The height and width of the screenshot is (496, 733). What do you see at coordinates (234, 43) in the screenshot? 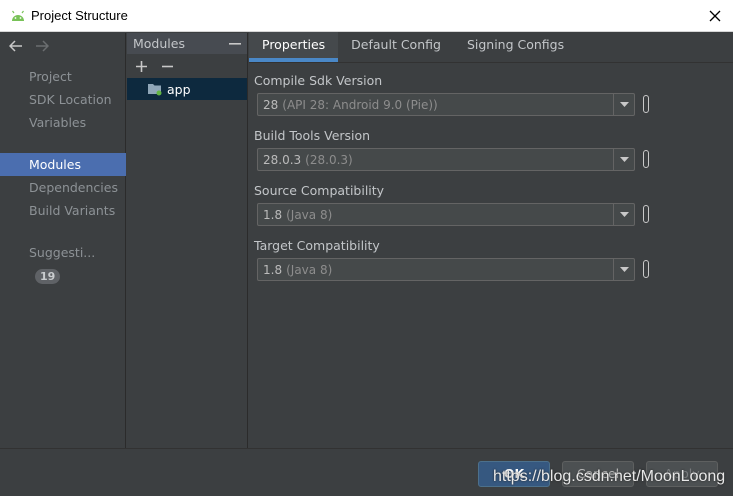
I see `collapse-icon` at bounding box center [234, 43].